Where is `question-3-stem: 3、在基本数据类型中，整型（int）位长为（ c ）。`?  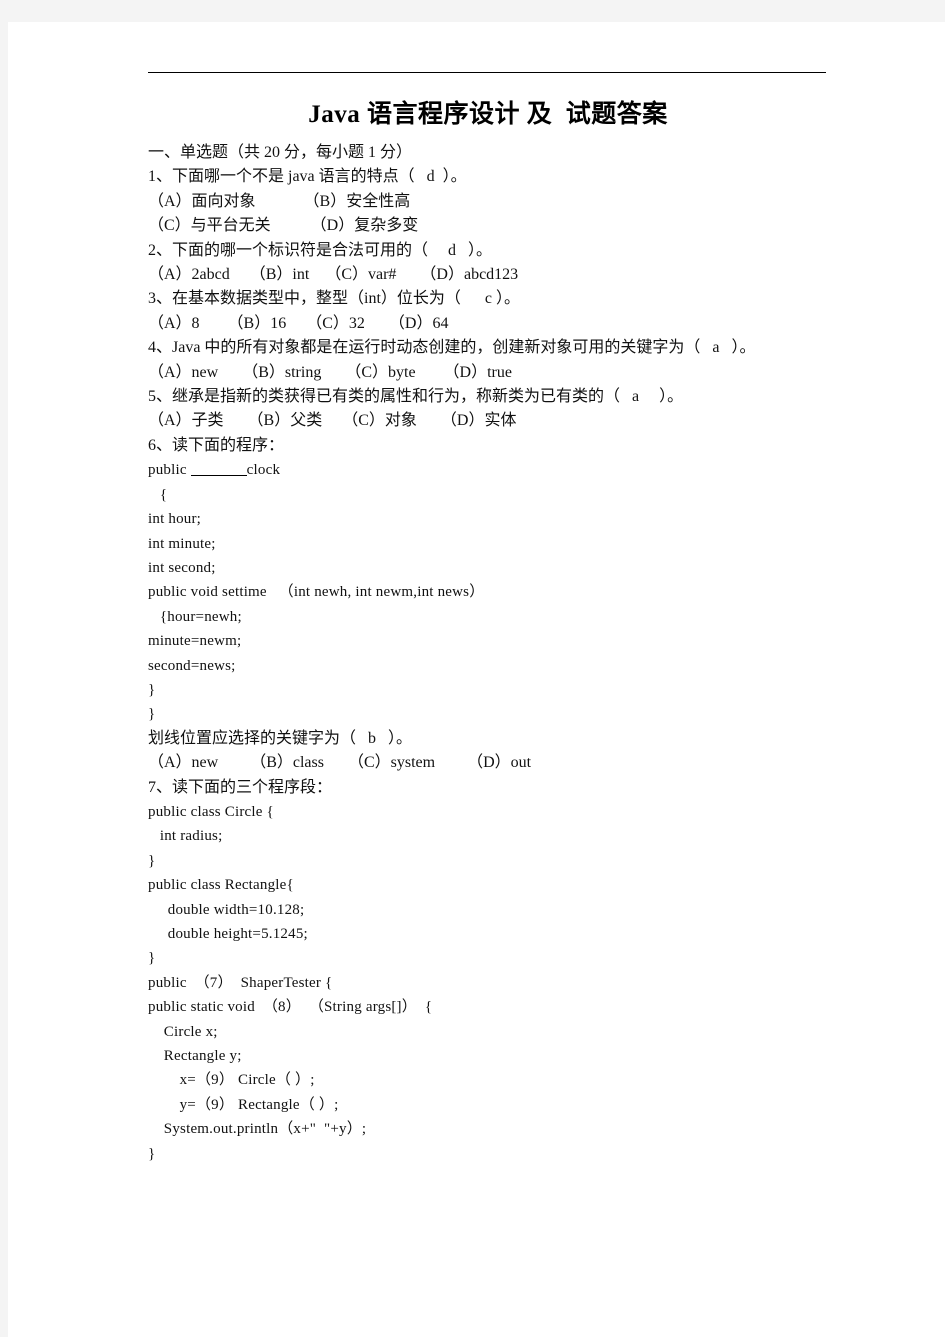 question-3-stem: 3、在基本数据类型中，整型（int）位长为（ c ）。 is located at coordinates (334, 299).